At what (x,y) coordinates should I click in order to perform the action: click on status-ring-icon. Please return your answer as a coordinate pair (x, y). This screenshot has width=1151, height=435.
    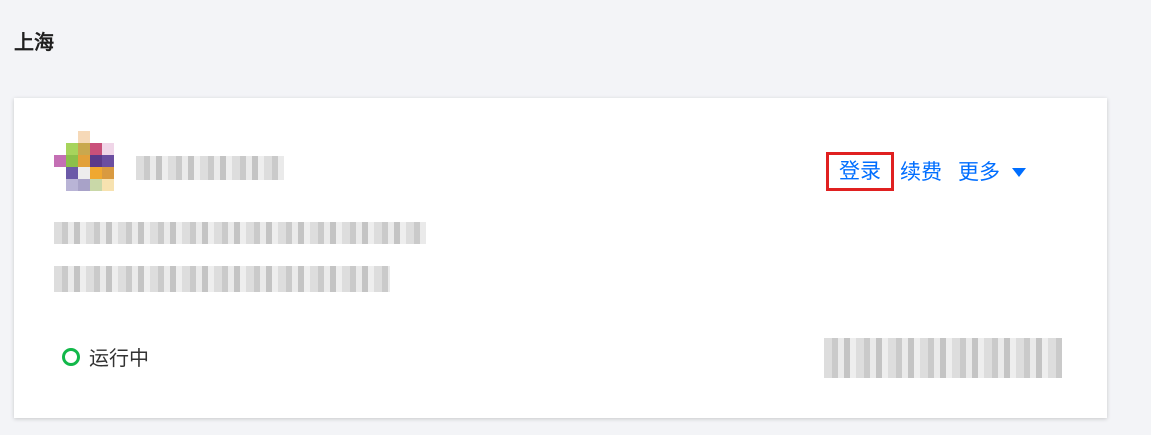
    Looking at the image, I should click on (71, 356).